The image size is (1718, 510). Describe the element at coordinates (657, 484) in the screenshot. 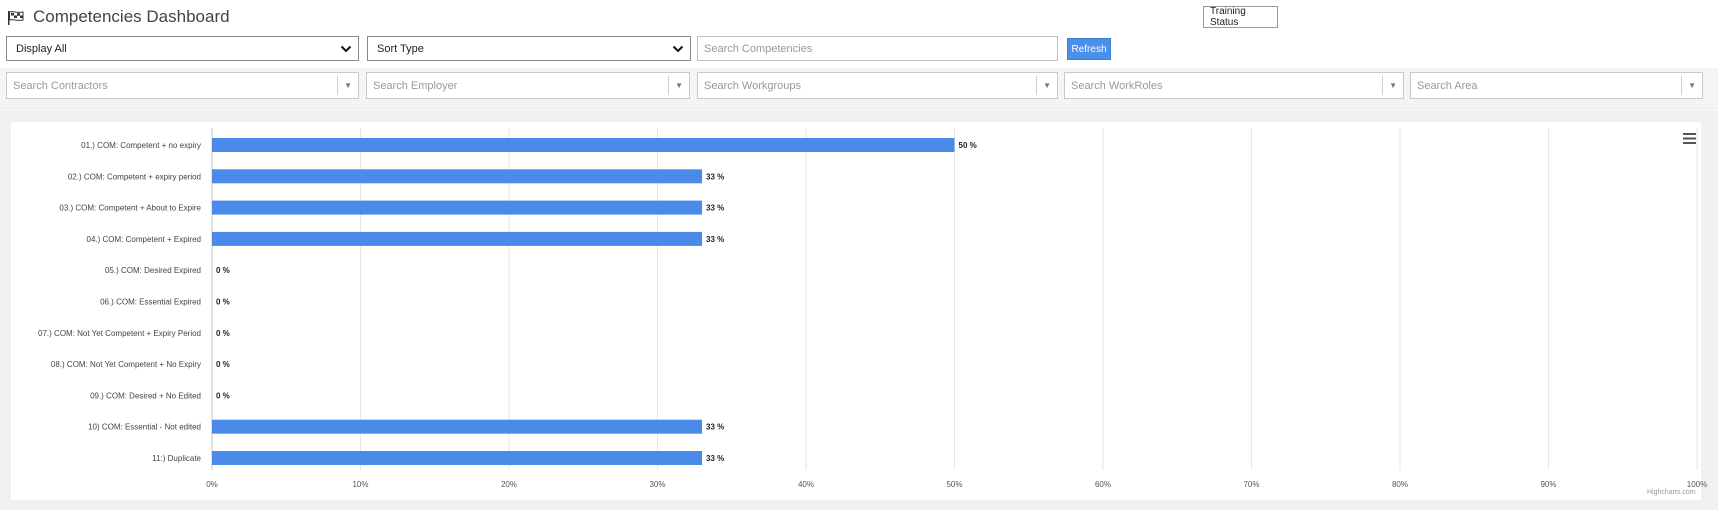

I see `x-tick-label: 30%` at that location.